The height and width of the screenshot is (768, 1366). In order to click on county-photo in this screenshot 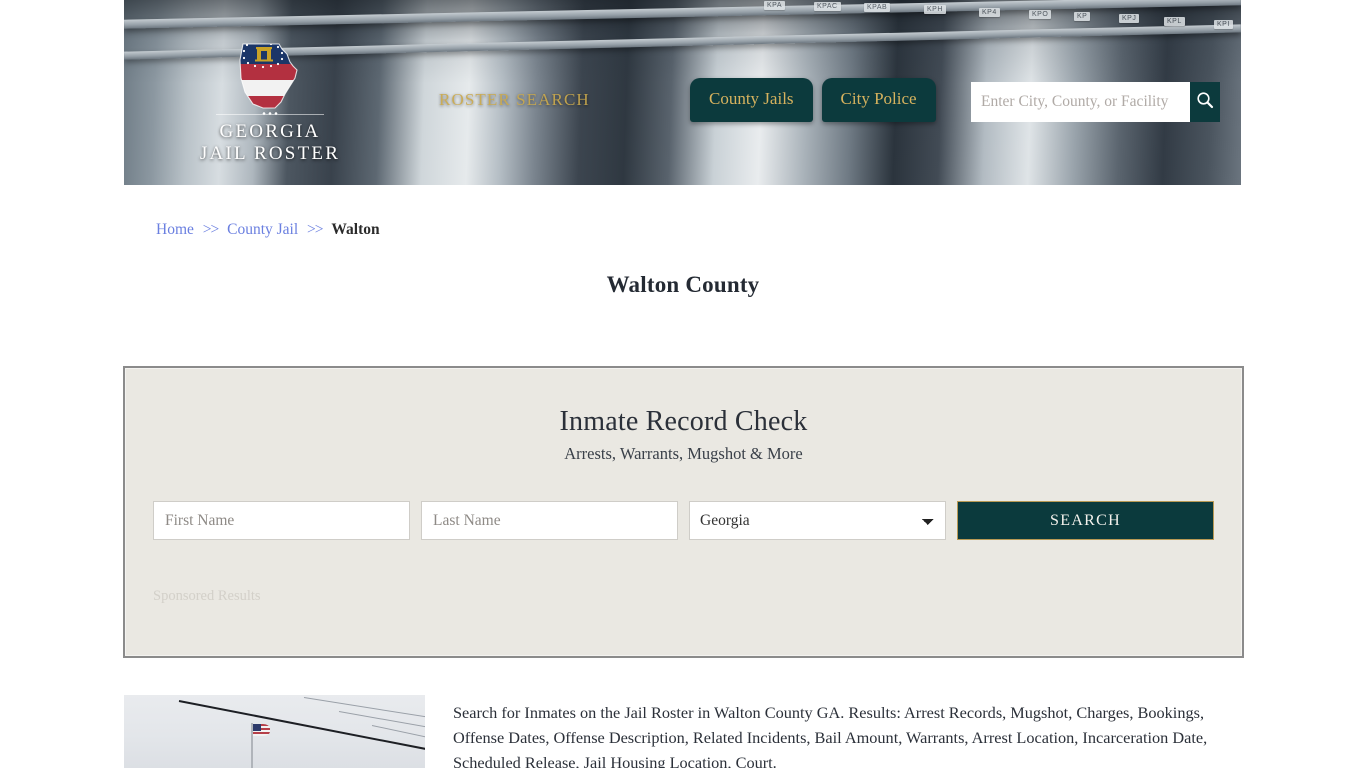, I will do `click(274, 731)`.